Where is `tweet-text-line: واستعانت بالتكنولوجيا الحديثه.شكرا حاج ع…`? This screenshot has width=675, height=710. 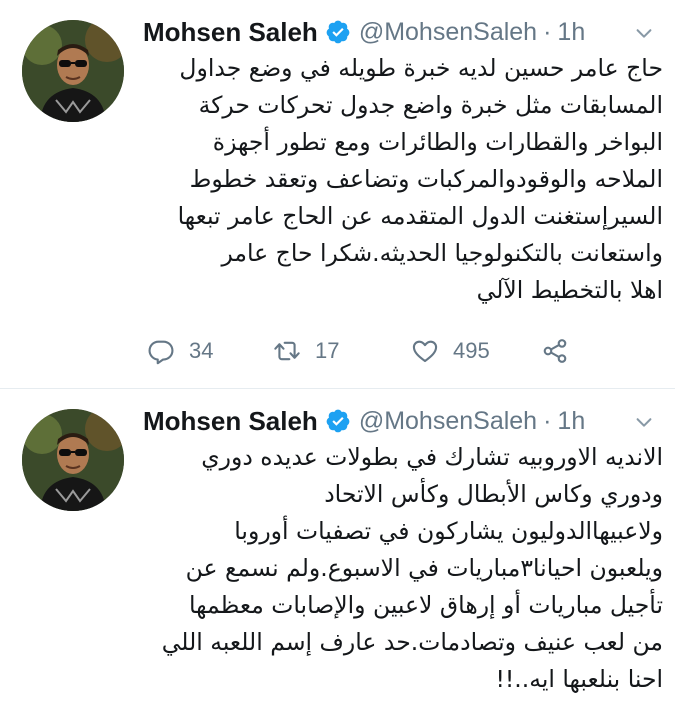
tweet-text-line: واستعانت بالتكنولوجيا الحديثه.شكرا حاج ع… is located at coordinates (442, 253).